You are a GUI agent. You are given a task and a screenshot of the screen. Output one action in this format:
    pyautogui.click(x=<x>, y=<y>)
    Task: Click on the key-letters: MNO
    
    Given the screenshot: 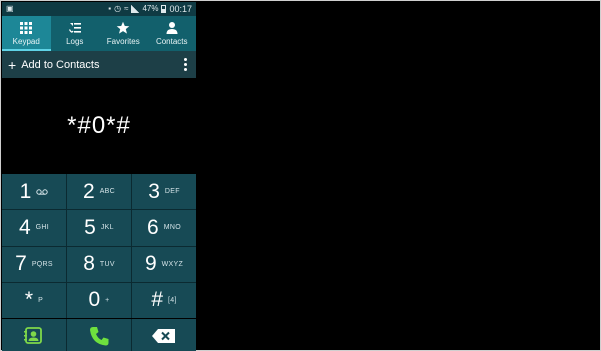 What is the action you would take?
    pyautogui.click(x=172, y=228)
    